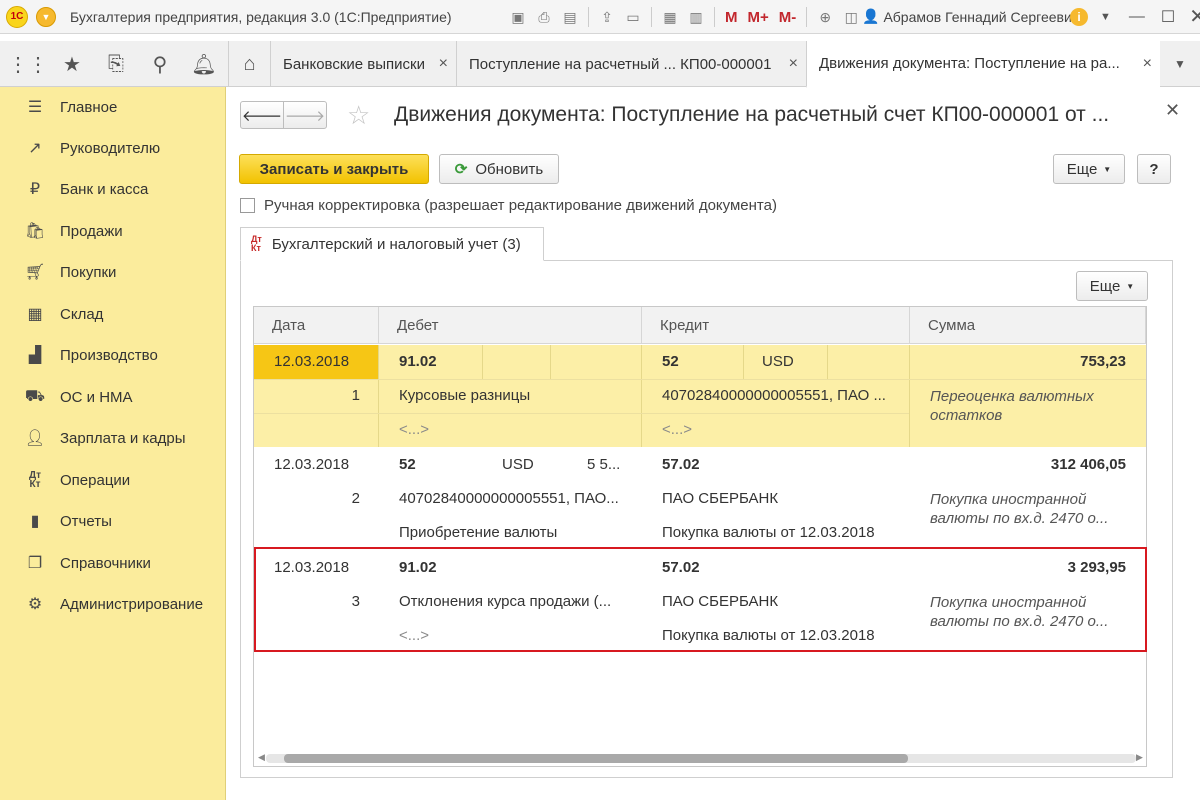 The height and width of the screenshot is (800, 1200). I want to click on column-header-sum: Сумма, so click(1028, 325).